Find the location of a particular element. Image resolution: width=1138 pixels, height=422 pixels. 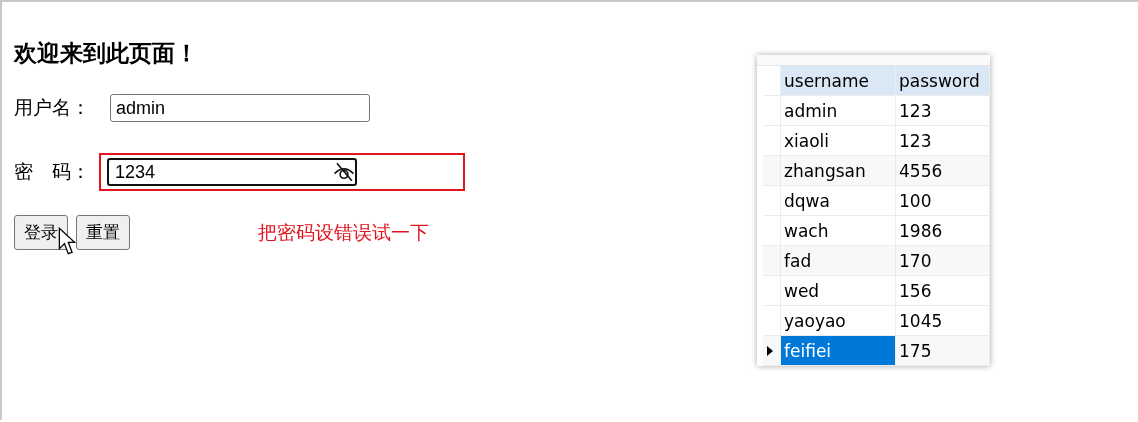

table-cell: dqwa is located at coordinates (838, 201).